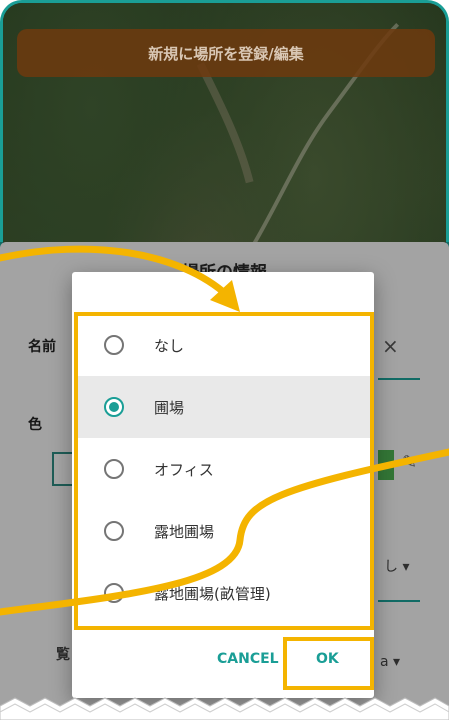 Image resolution: width=449 pixels, height=720 pixels. I want to click on option-label: 露地圃場, so click(184, 531).